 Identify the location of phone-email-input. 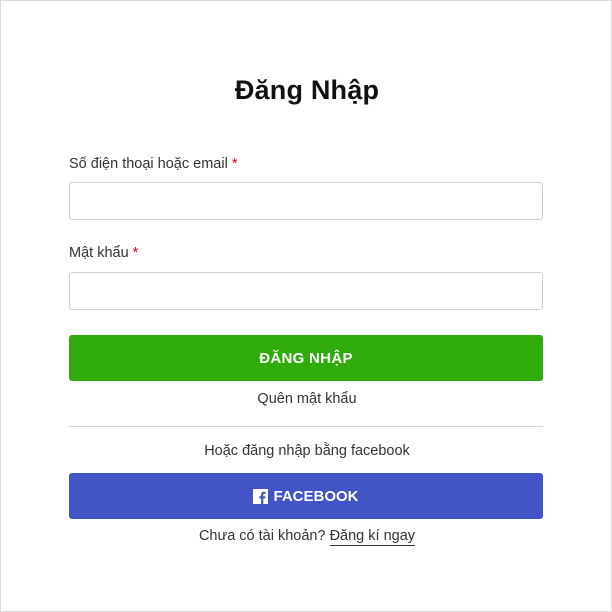
(306, 201).